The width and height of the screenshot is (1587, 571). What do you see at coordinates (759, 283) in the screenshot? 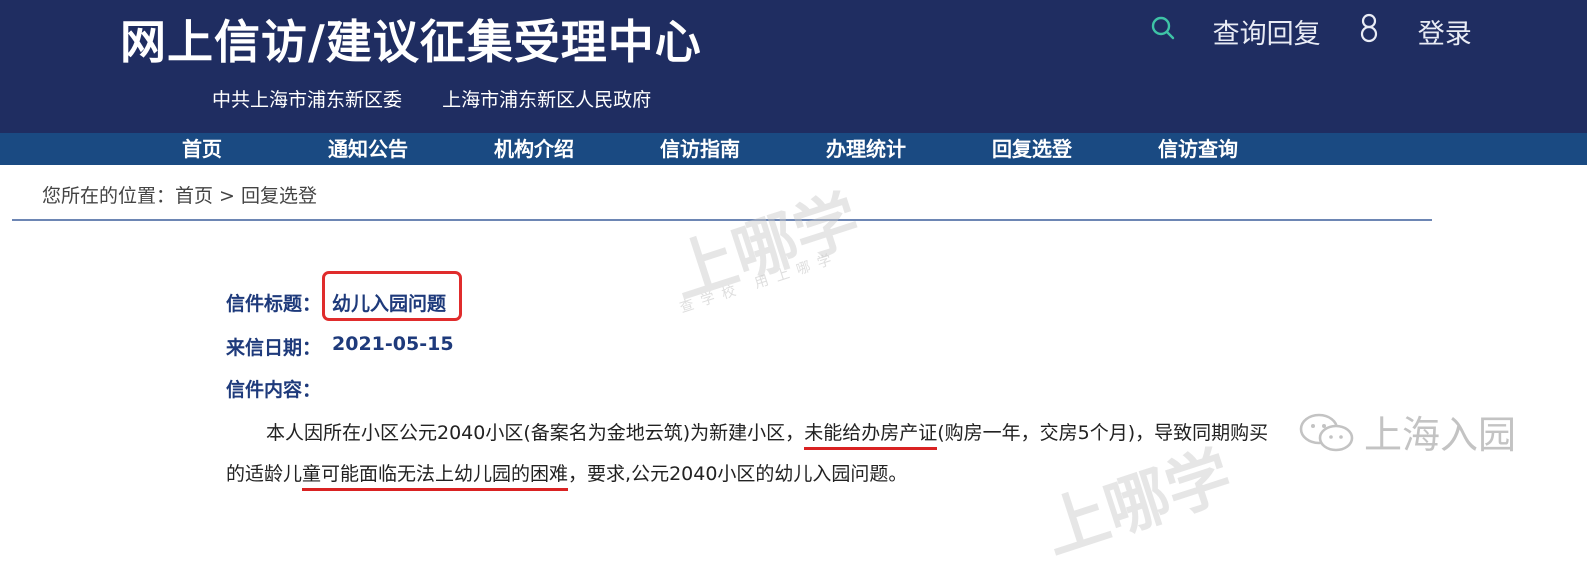
I see `watermark-tagline: 查学校 用上哪学` at bounding box center [759, 283].